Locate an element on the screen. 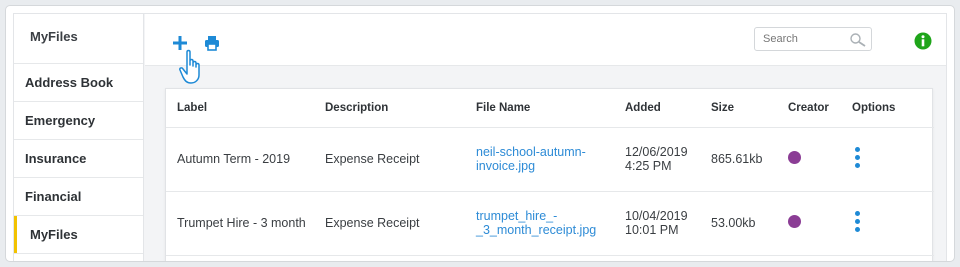  cell-label: Trumpet Hire - 3 month is located at coordinates (240, 223).